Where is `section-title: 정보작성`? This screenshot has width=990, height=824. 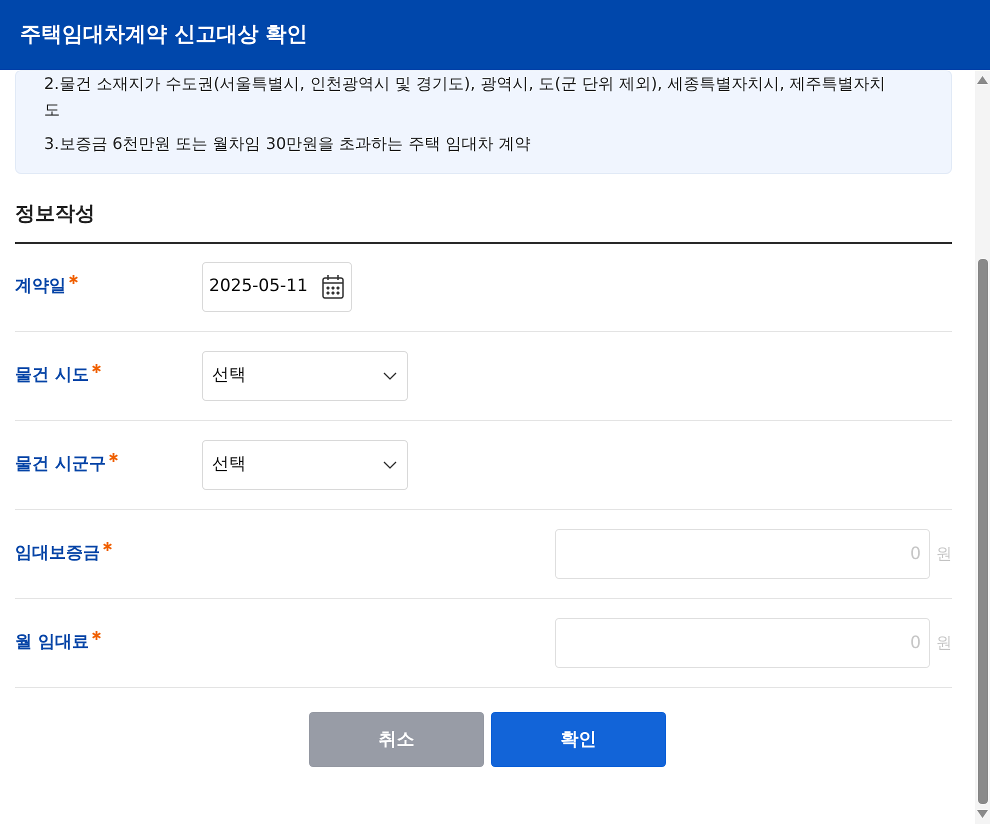
section-title: 정보작성 is located at coordinates (483, 221).